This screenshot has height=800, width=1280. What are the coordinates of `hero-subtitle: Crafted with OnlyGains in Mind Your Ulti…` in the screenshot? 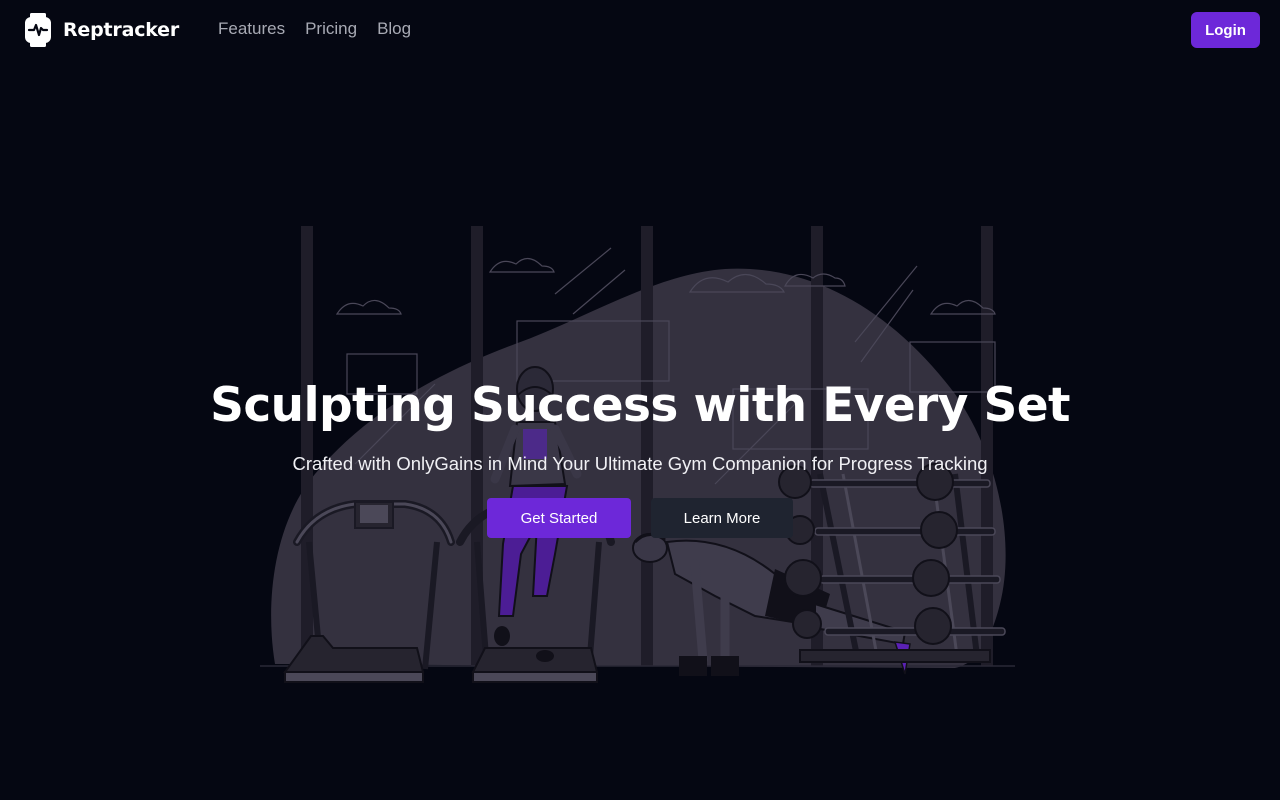 It's located at (640, 463).